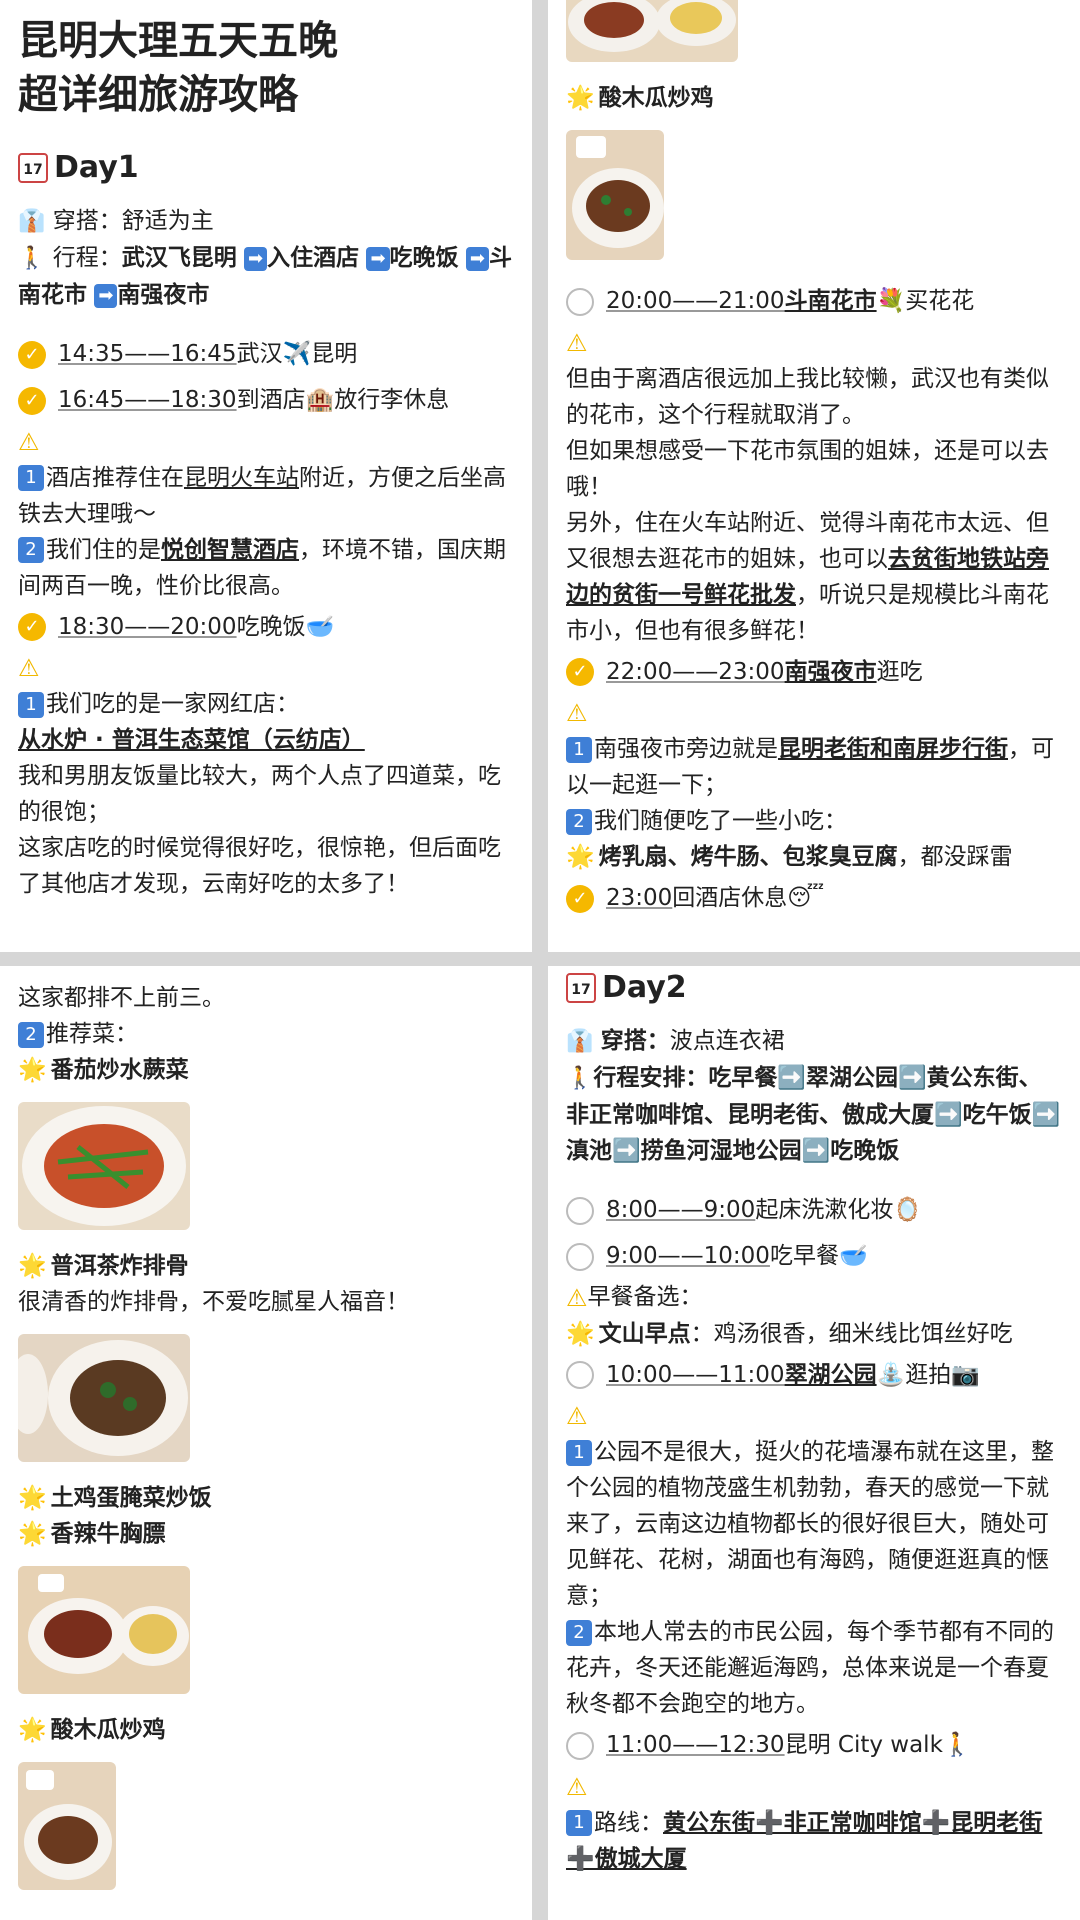 The height and width of the screenshot is (1920, 1080). What do you see at coordinates (213, 1302) in the screenshot?
I see `dish-note: 很清香的炸排骨，不爱吃腻星人福音！` at bounding box center [213, 1302].